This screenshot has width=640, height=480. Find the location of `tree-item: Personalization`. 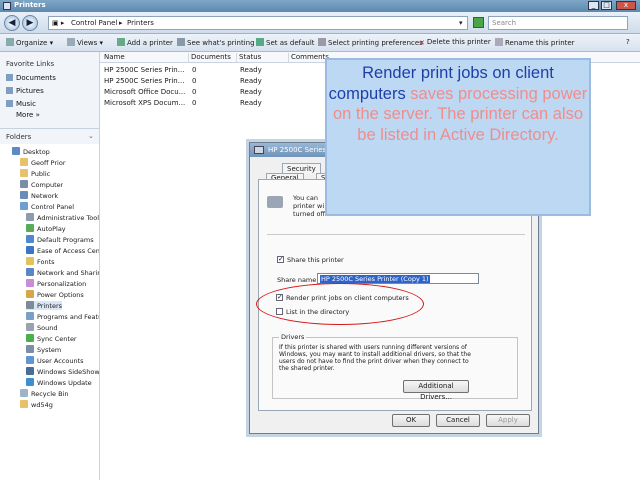

tree-item: Personalization is located at coordinates (56, 283).